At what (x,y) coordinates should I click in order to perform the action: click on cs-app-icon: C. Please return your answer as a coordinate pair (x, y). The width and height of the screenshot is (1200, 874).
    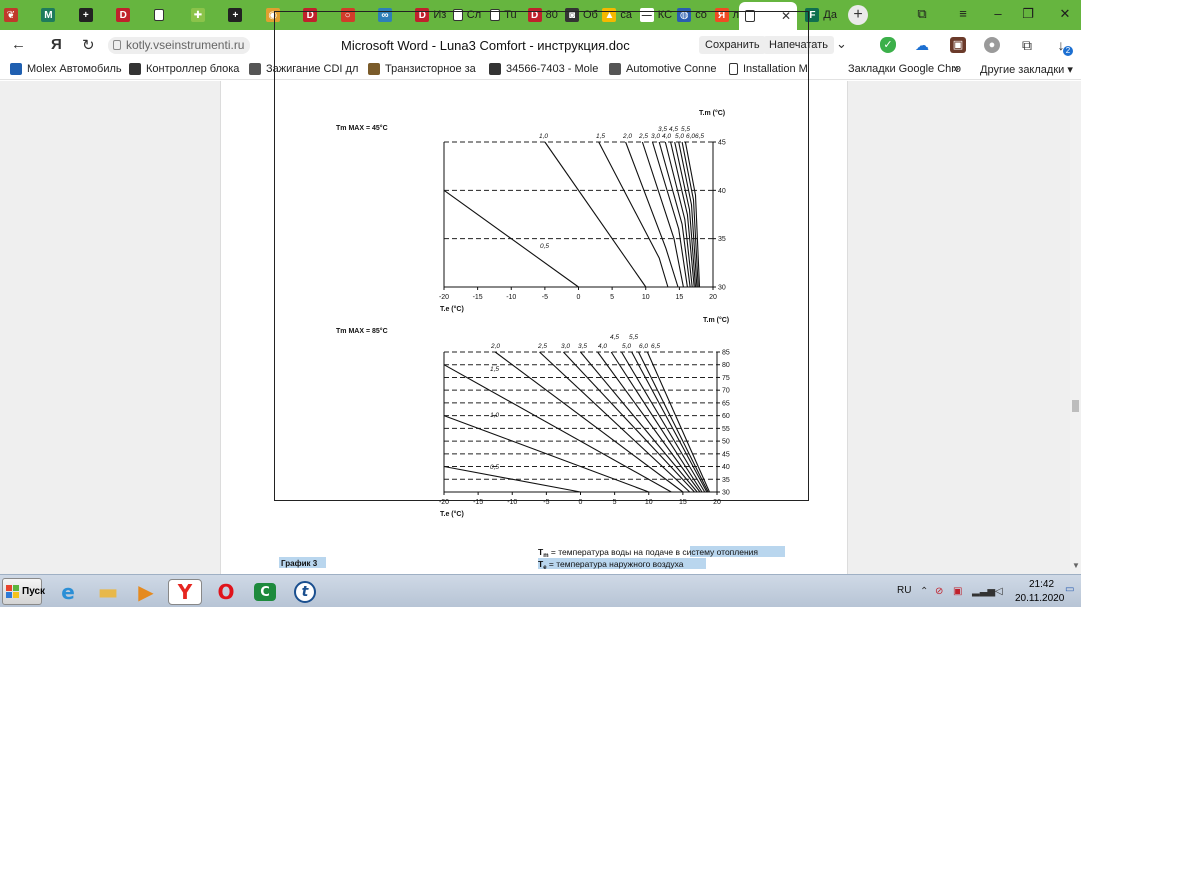
    Looking at the image, I should click on (265, 592).